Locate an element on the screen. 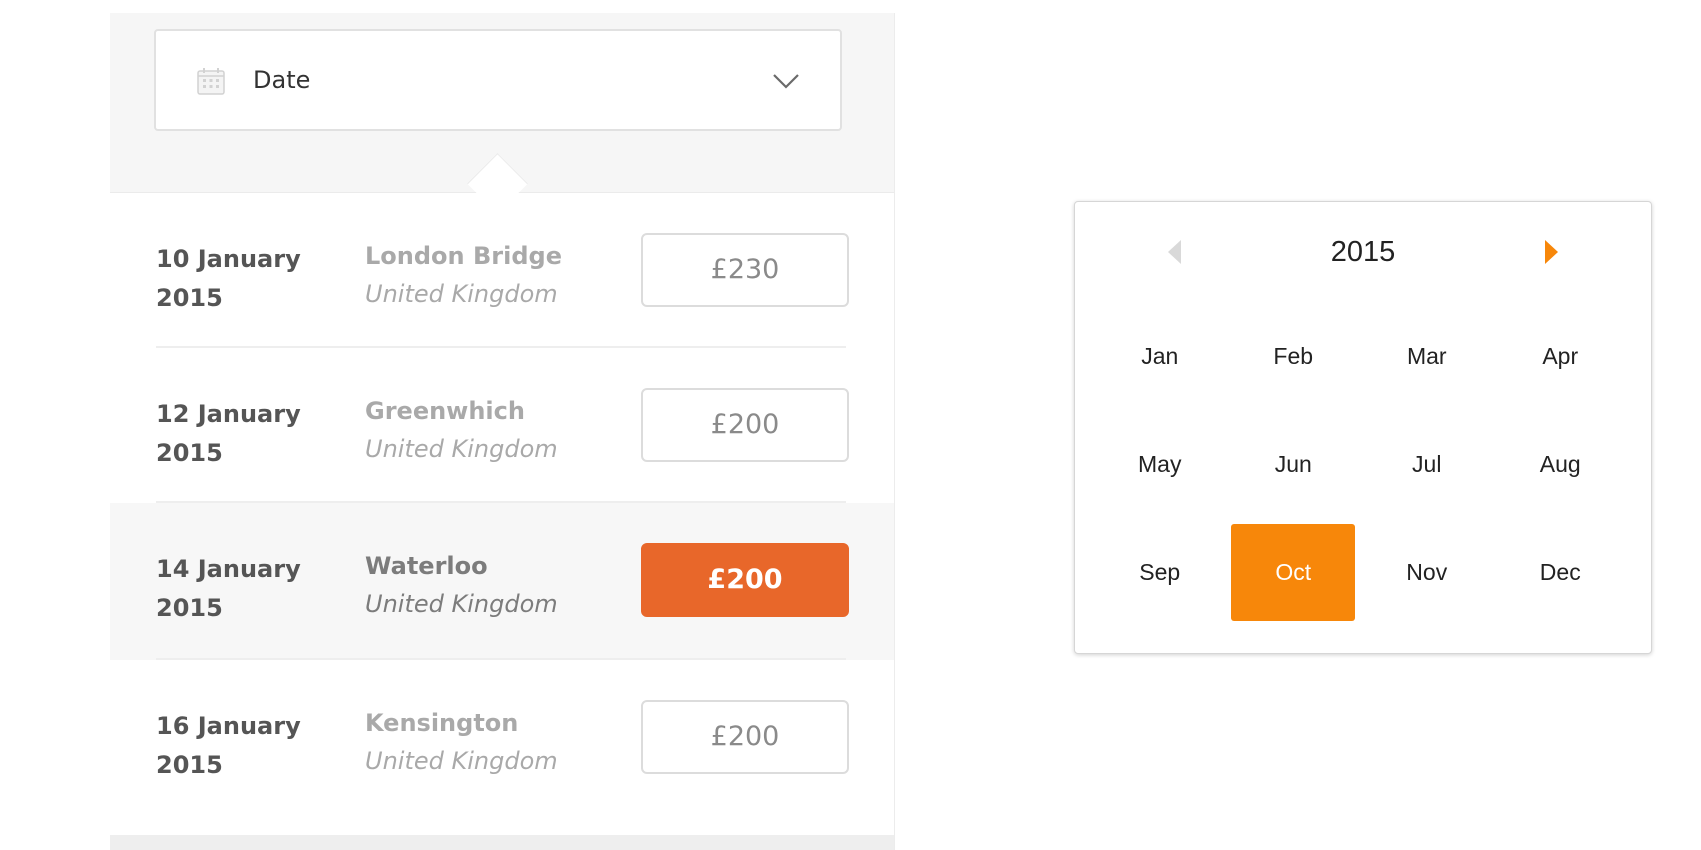 The width and height of the screenshot is (1701, 850). month-label: Jun is located at coordinates (1293, 463).